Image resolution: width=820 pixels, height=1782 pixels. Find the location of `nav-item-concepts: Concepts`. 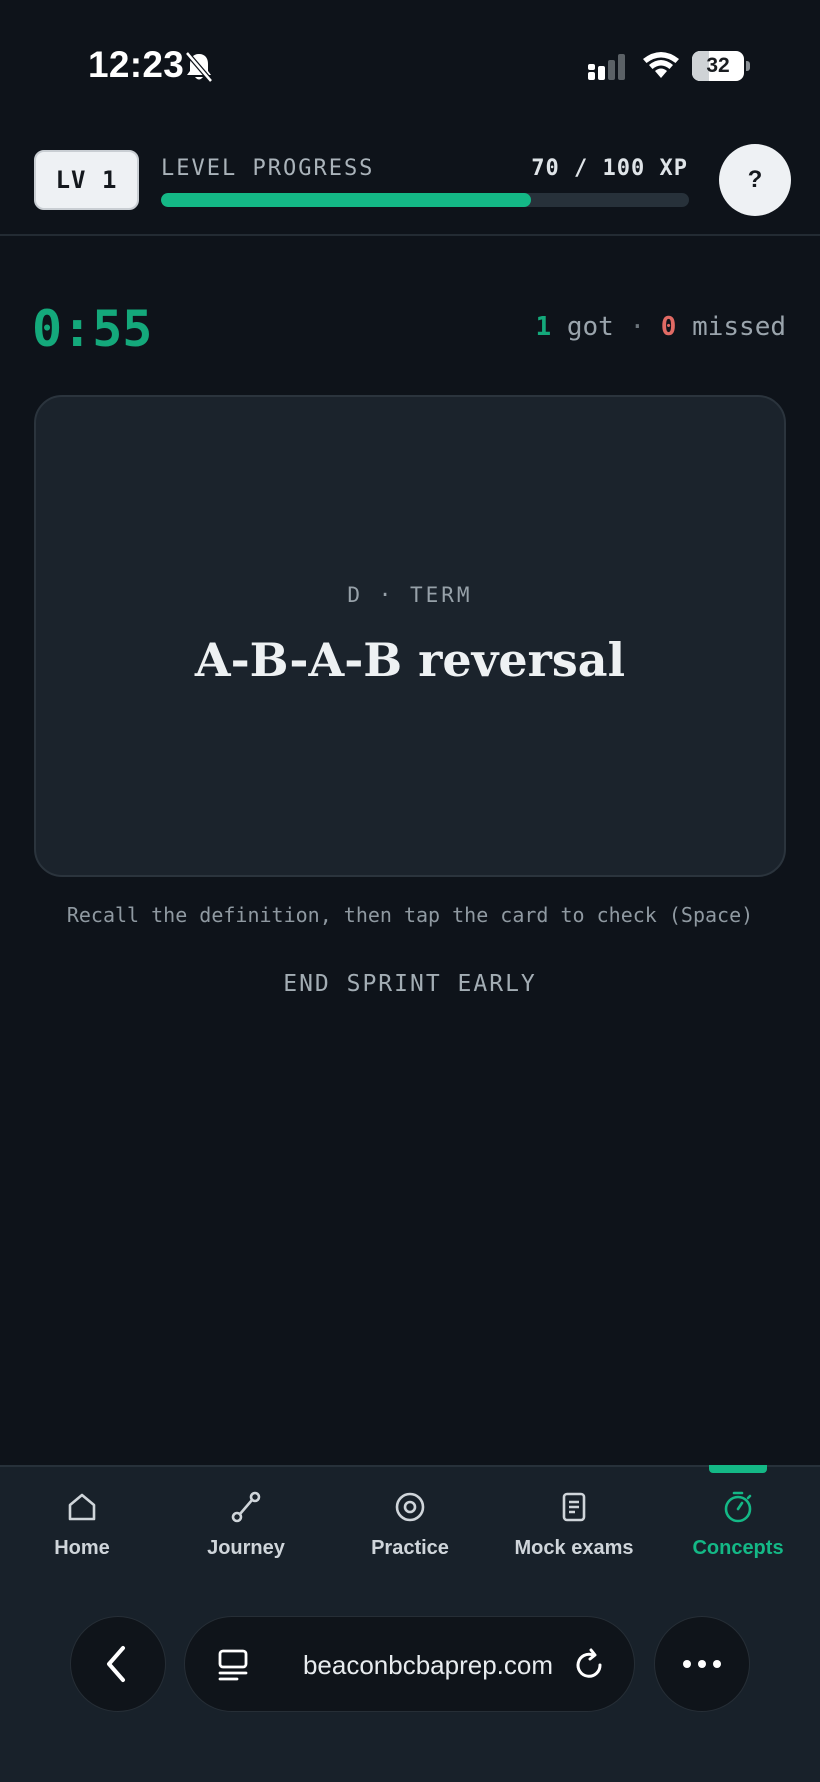

nav-item-concepts: Concepts is located at coordinates (738, 1530).